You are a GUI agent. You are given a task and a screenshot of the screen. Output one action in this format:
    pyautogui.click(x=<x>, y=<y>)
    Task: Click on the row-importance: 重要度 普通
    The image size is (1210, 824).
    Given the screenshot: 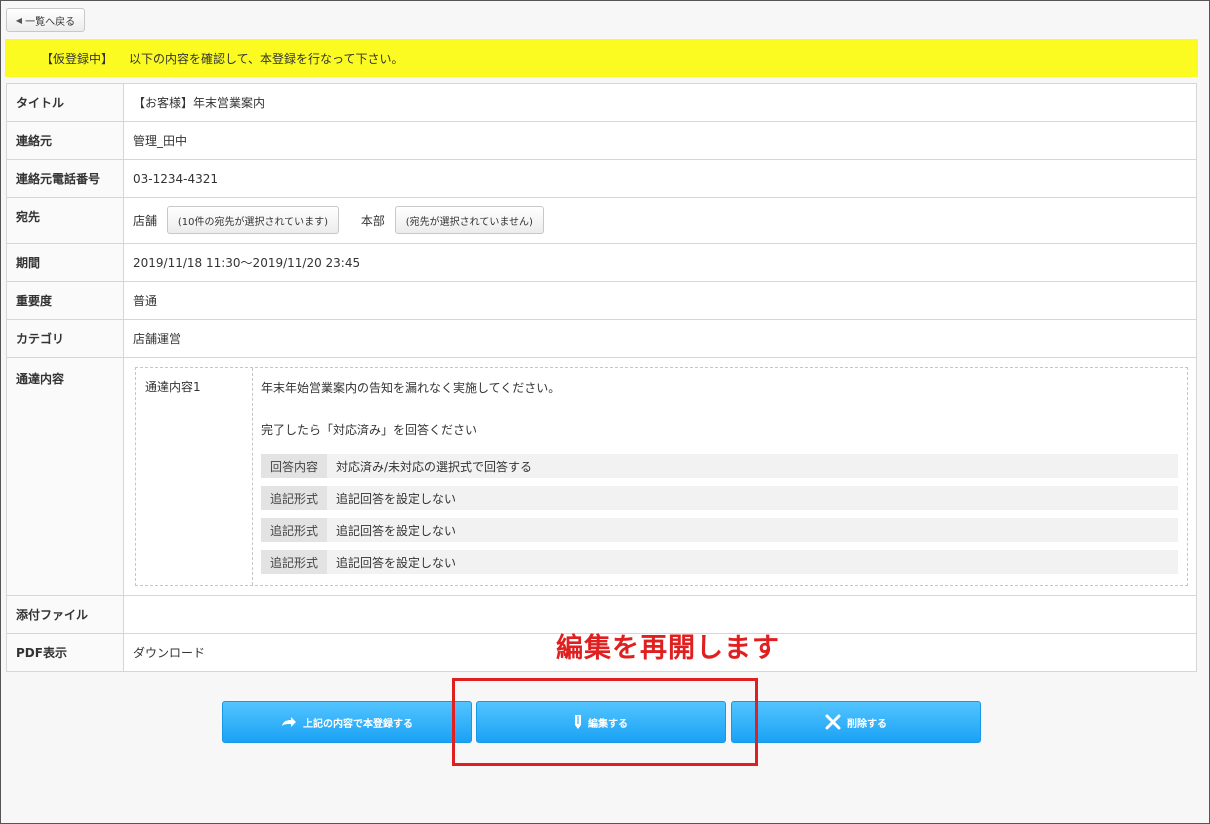 What is the action you would take?
    pyautogui.click(x=601, y=300)
    